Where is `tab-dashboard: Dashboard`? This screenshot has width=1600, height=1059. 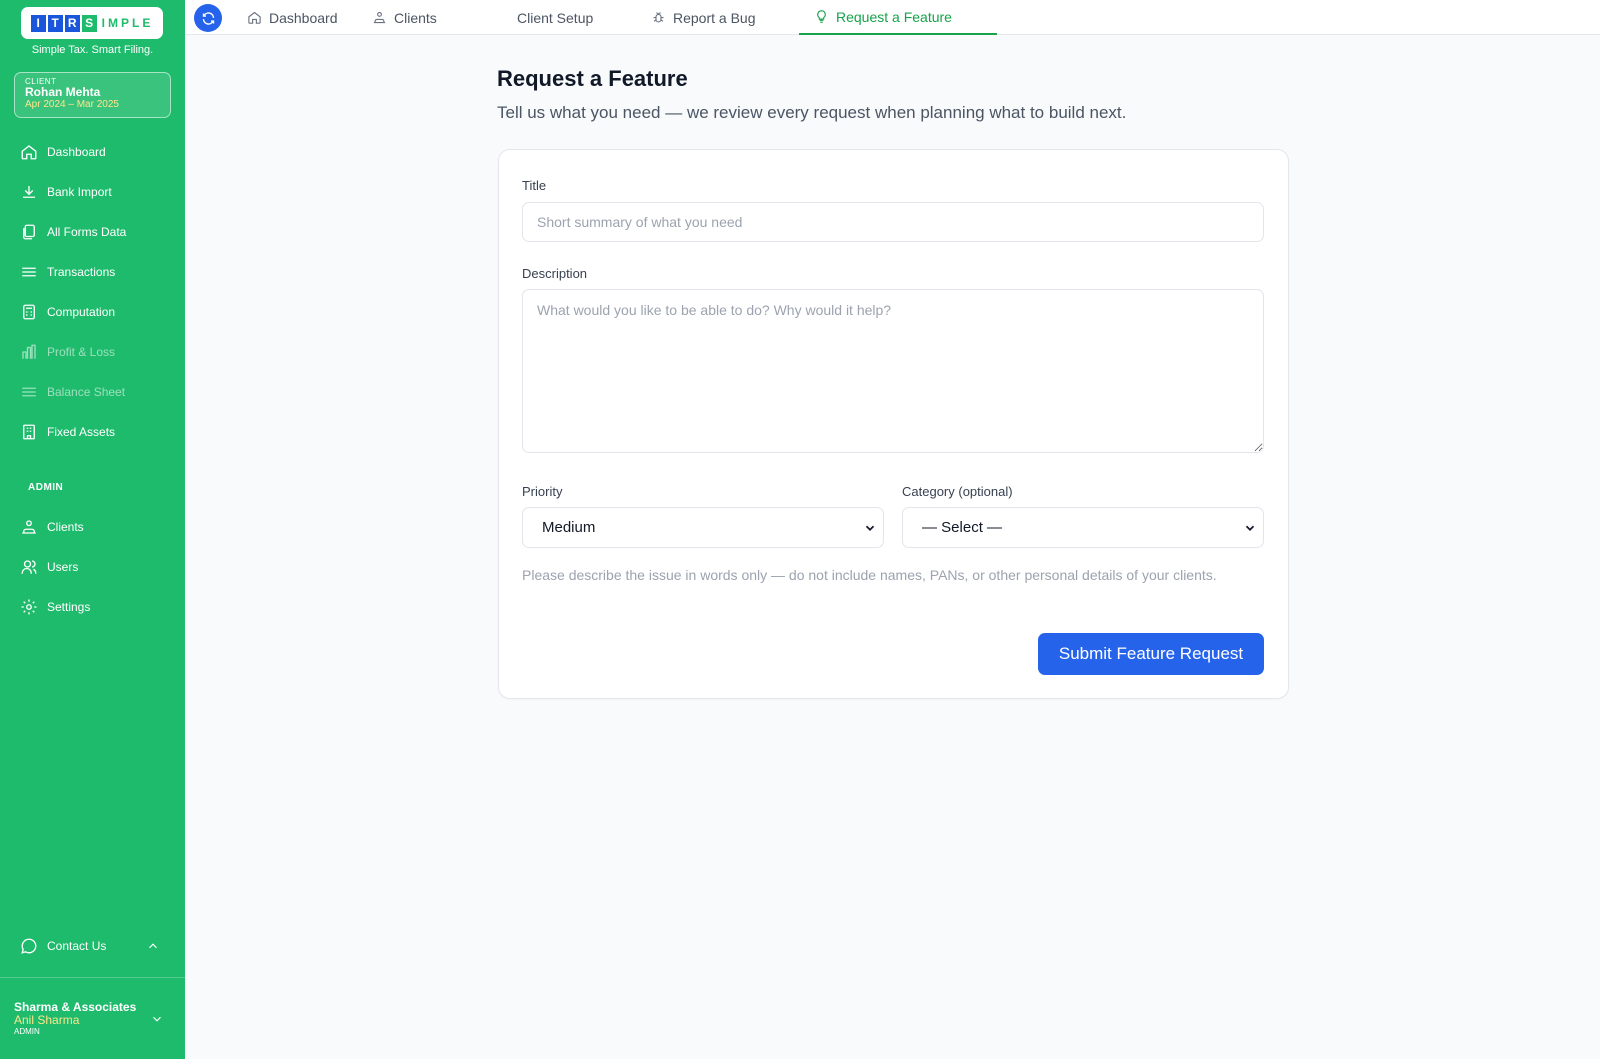 tab-dashboard: Dashboard is located at coordinates (292, 17).